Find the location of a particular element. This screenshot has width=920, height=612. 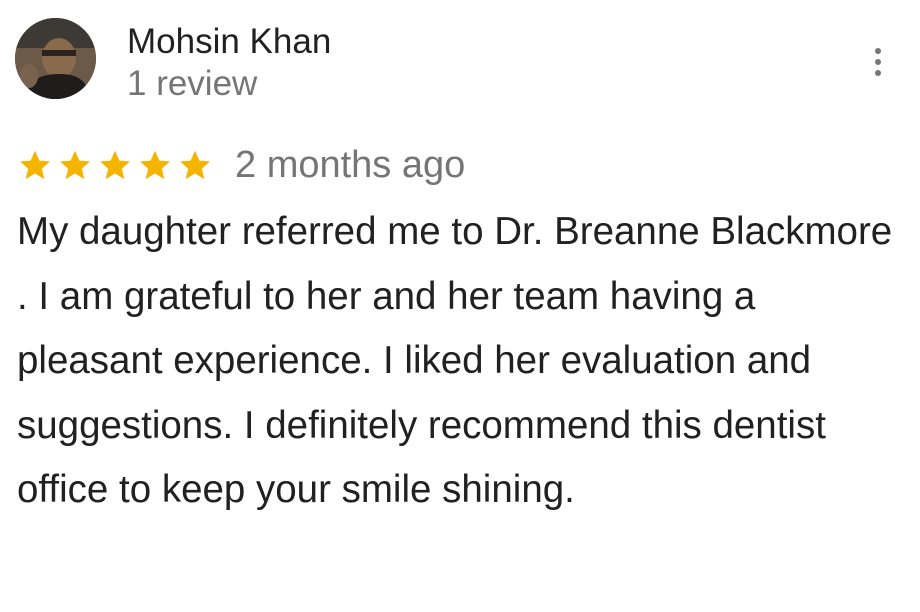

rating-row: 2 months ago is located at coordinates (241, 165).